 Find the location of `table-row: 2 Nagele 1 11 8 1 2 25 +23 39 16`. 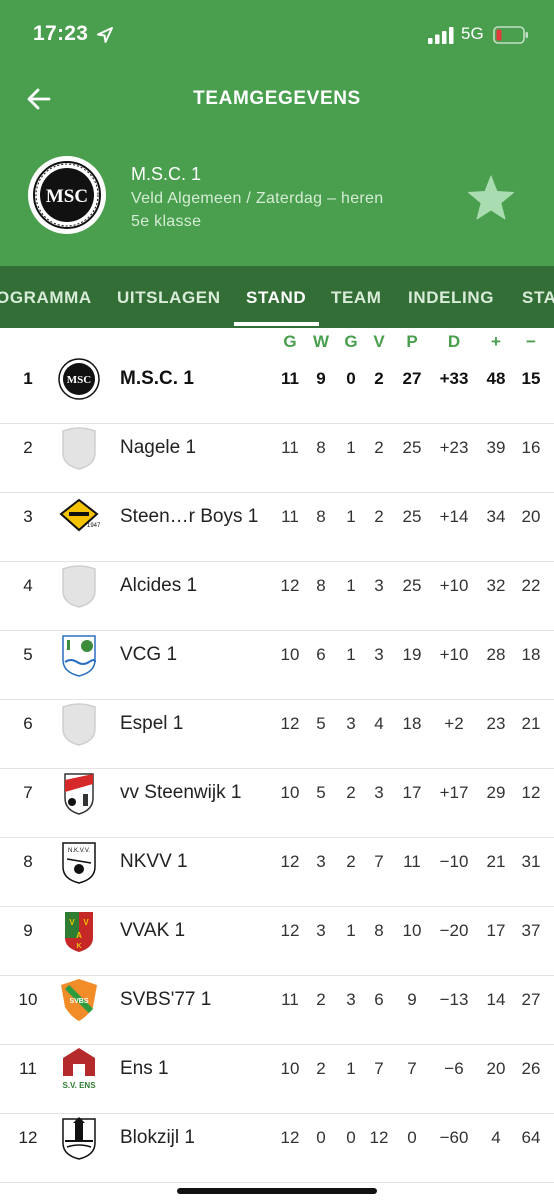

table-row: 2 Nagele 1 11 8 1 2 25 +23 39 16 is located at coordinates (277, 458).